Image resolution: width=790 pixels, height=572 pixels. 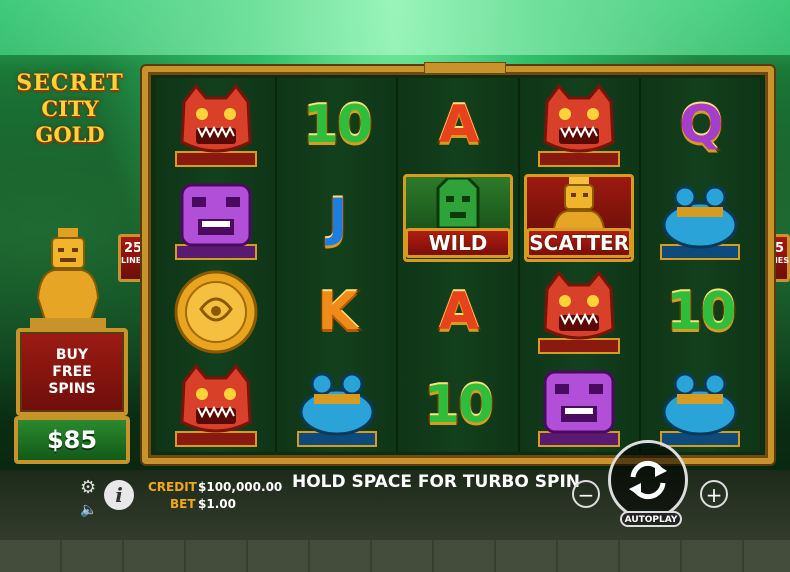 What do you see at coordinates (240, 487) in the screenshot?
I see `credit-value: $100,000.00` at bounding box center [240, 487].